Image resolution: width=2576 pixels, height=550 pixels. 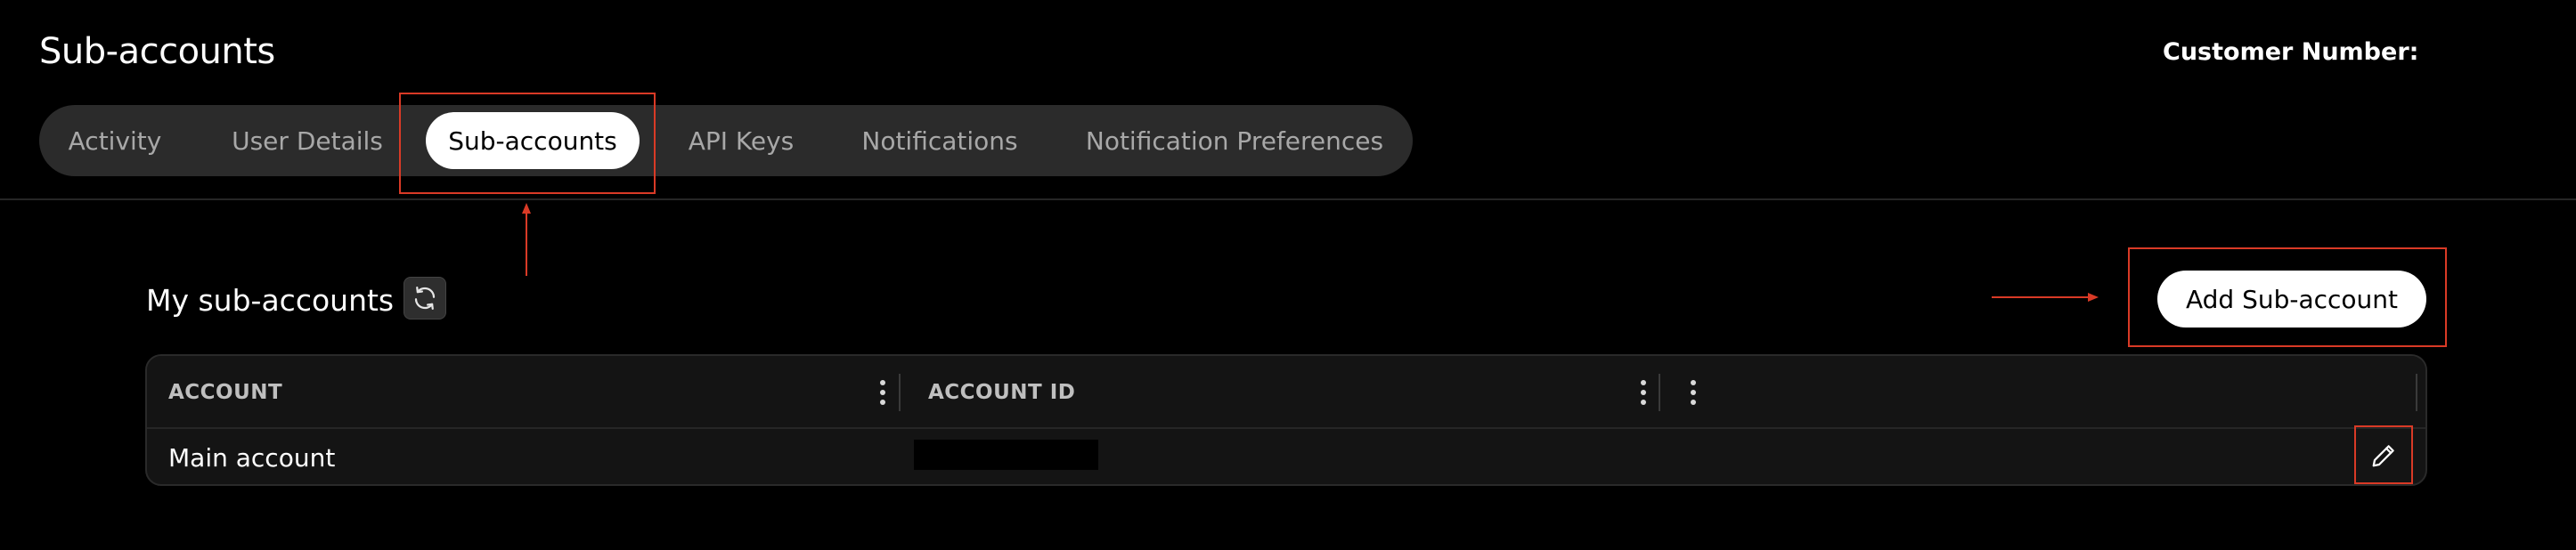 What do you see at coordinates (225, 392) in the screenshot?
I see `column-header-account: ACCOUNT` at bounding box center [225, 392].